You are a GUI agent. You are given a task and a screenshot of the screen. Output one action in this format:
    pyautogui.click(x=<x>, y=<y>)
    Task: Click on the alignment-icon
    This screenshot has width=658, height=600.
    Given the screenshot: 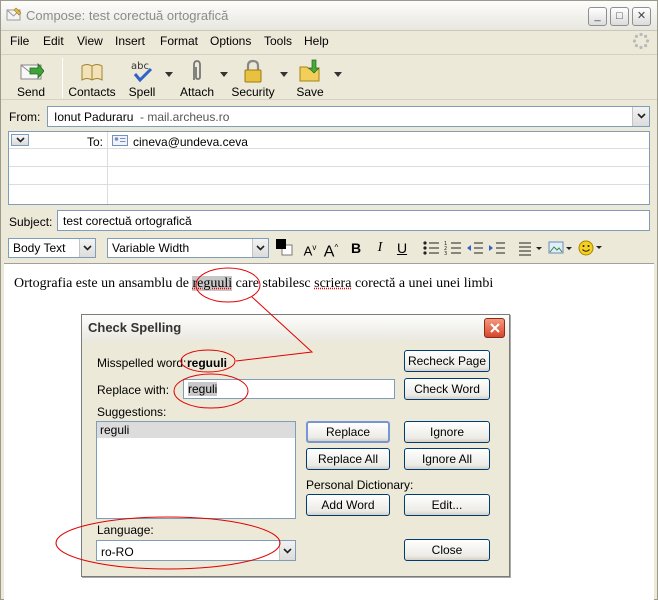 What is the action you would take?
    pyautogui.click(x=531, y=248)
    